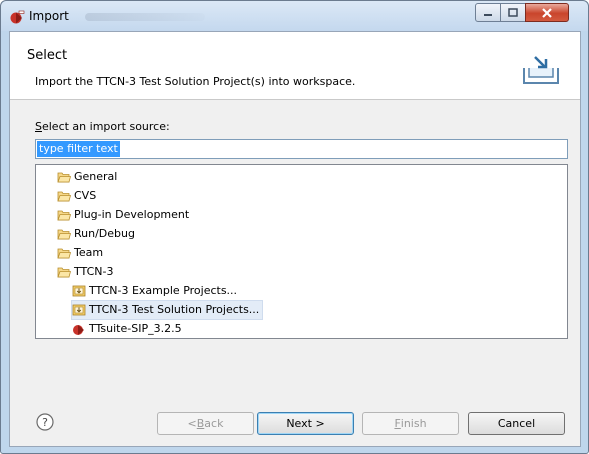 This screenshot has width=589, height=454. What do you see at coordinates (294, 16) in the screenshot?
I see `title-bar: Import` at bounding box center [294, 16].